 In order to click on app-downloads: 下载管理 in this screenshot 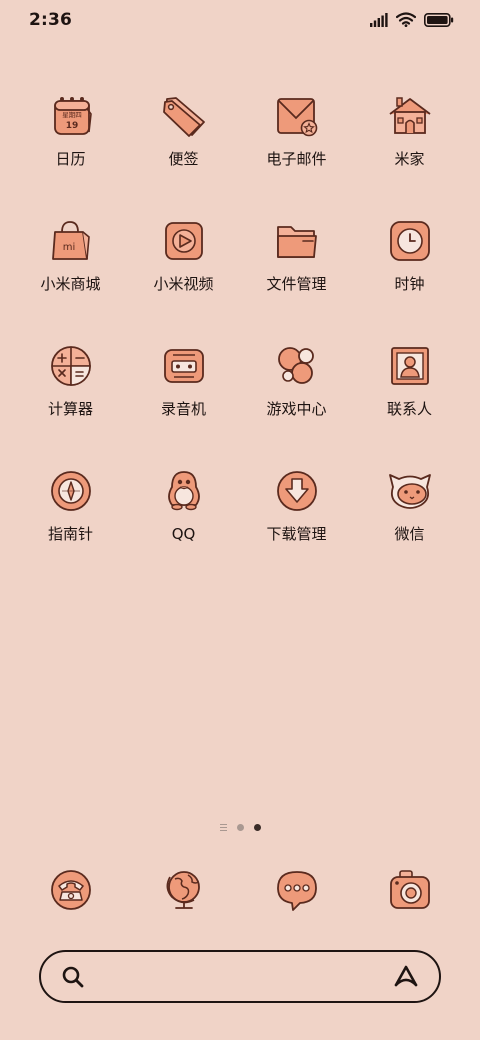, I will do `click(296, 508)`.